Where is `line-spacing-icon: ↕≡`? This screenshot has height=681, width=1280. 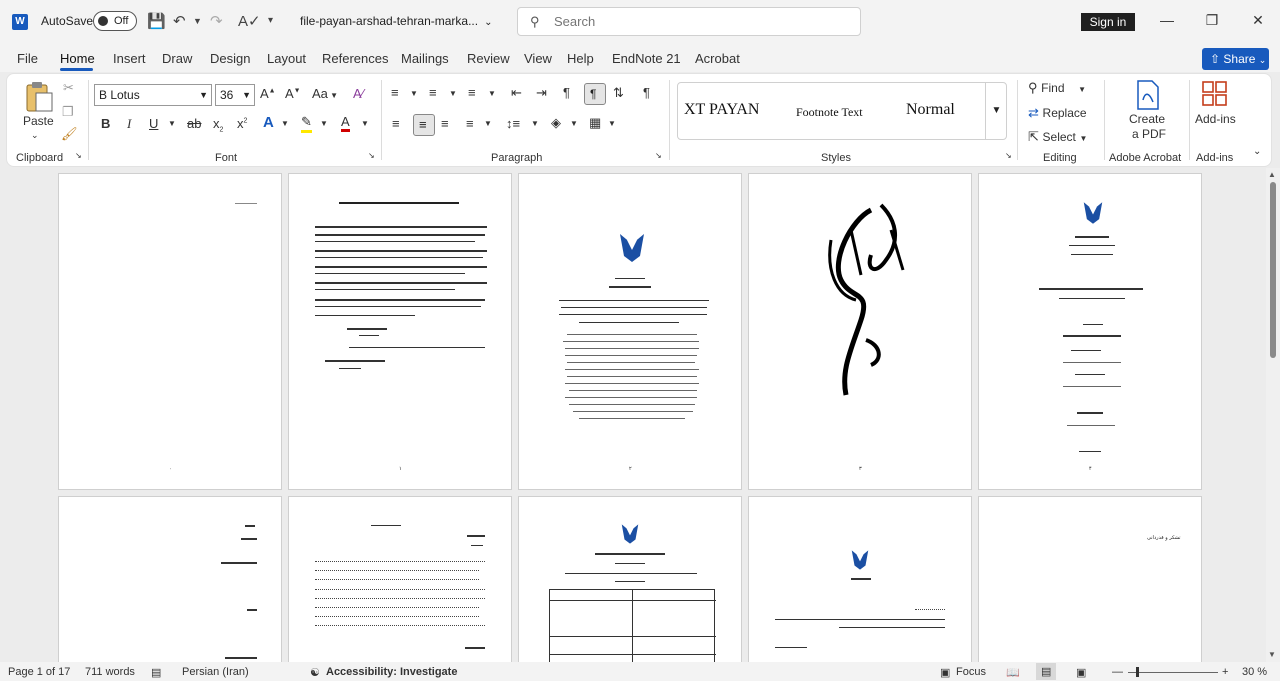 line-spacing-icon: ↕≡ is located at coordinates (513, 123).